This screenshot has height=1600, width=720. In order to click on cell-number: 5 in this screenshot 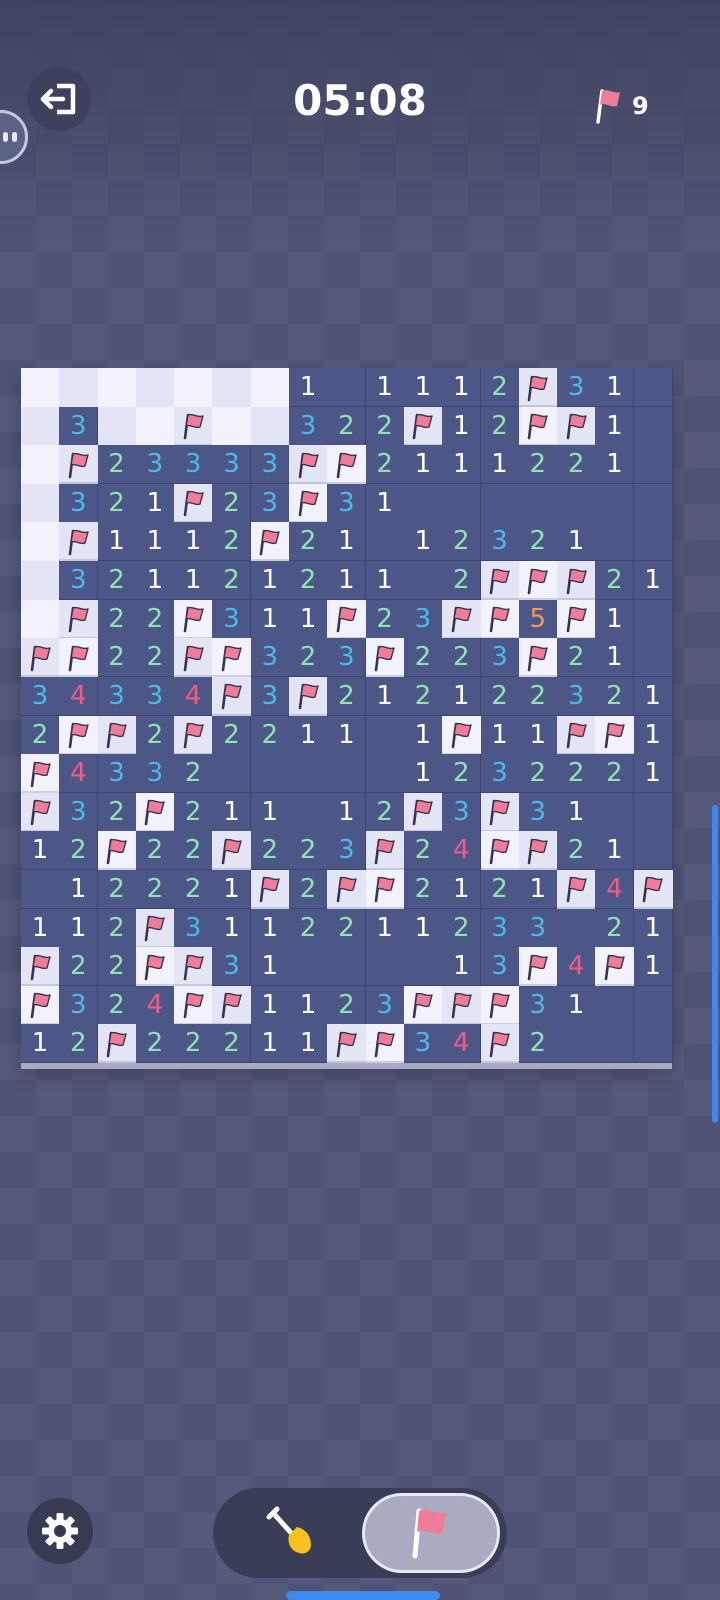, I will do `click(538, 619)`.